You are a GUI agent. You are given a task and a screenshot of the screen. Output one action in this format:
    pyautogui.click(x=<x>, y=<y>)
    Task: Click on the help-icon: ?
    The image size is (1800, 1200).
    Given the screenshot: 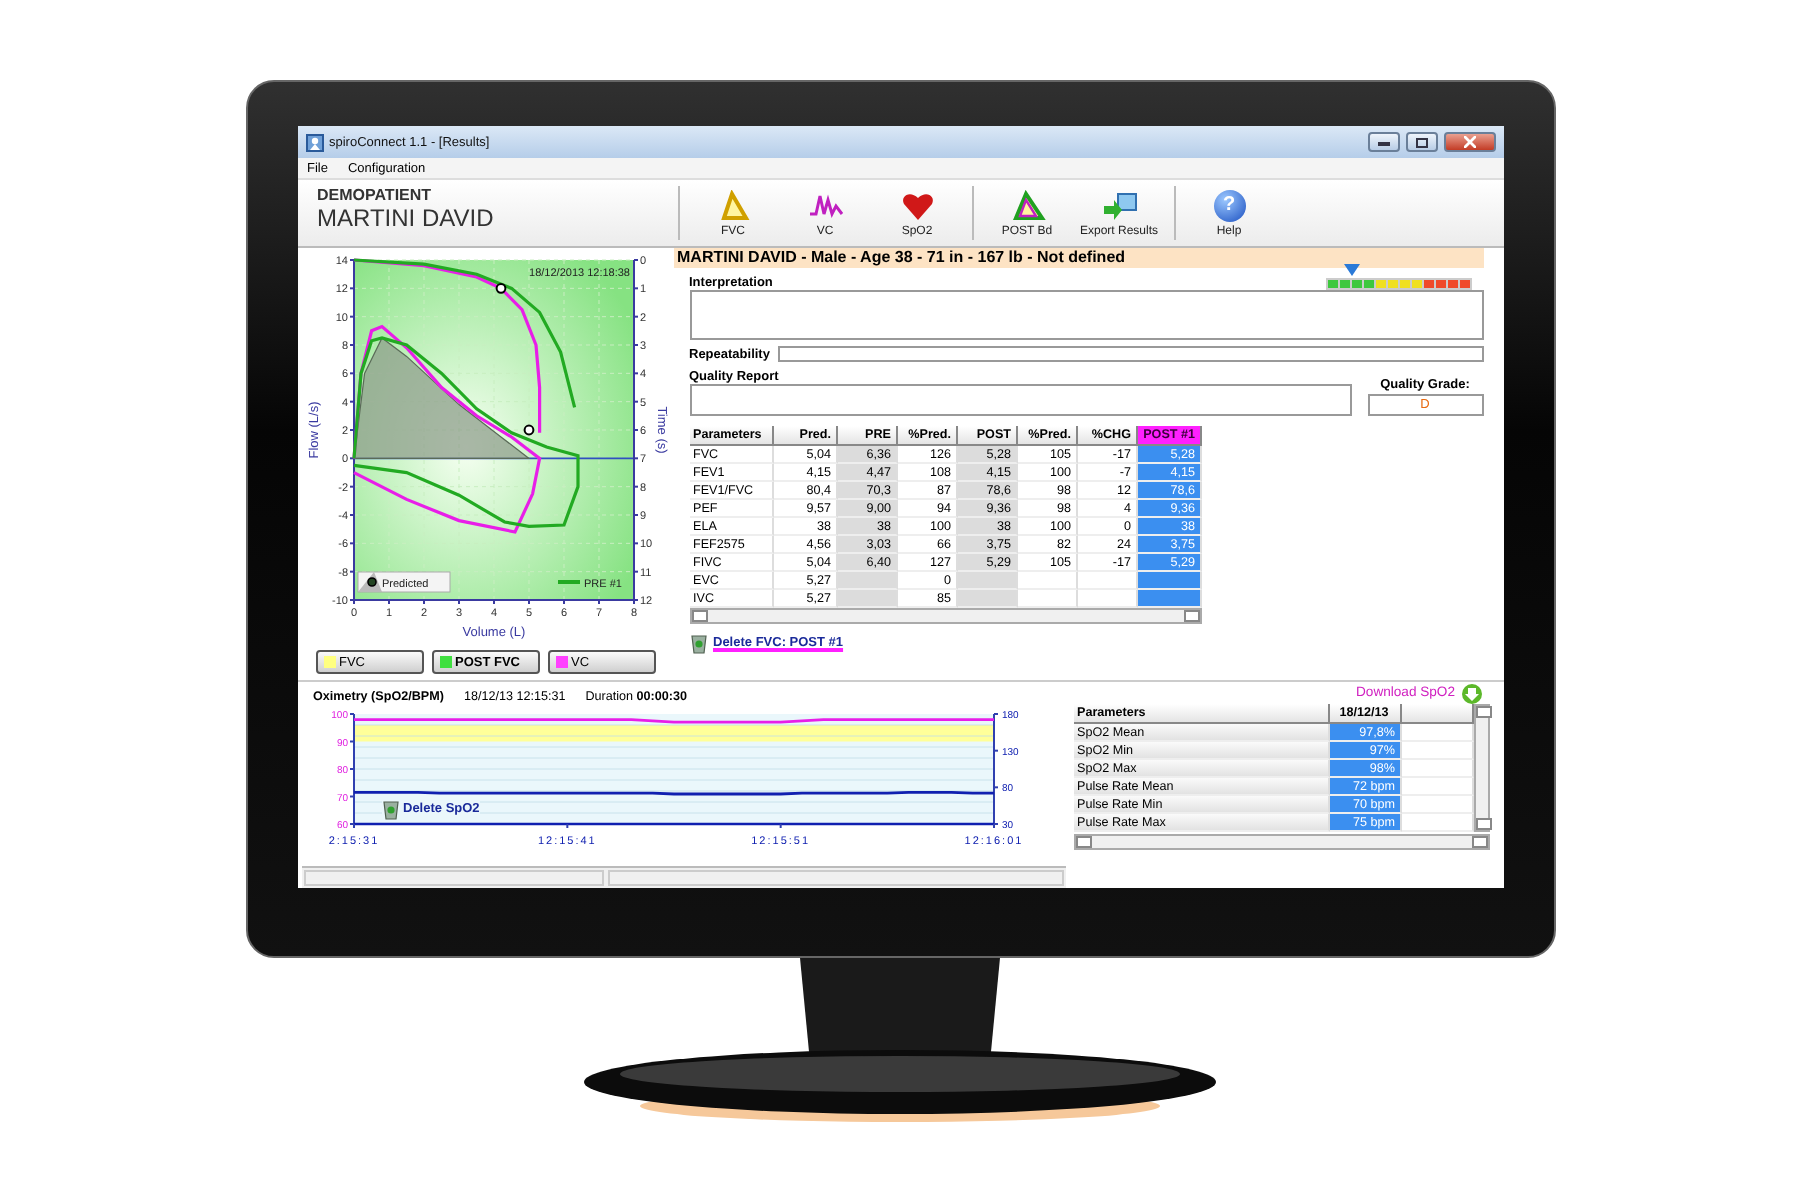 What is the action you would take?
    pyautogui.click(x=1229, y=205)
    